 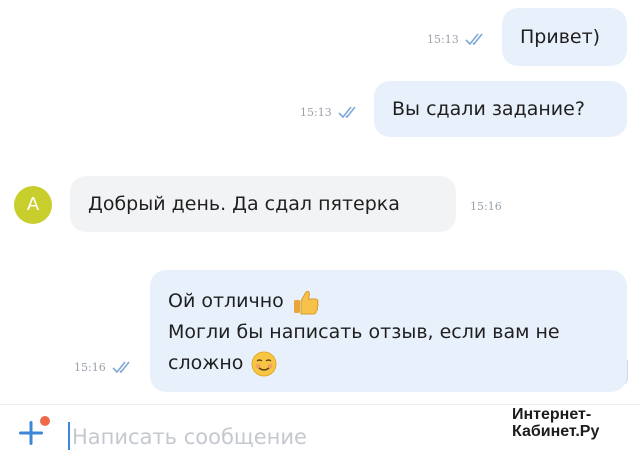 What do you see at coordinates (45, 421) in the screenshot?
I see `notification-dot` at bounding box center [45, 421].